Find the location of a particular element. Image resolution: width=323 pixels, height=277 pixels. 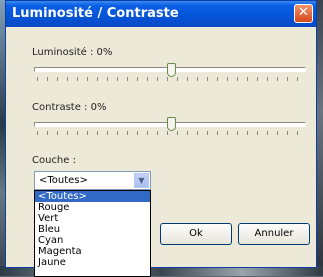

close-button: ✕ is located at coordinates (303, 13).